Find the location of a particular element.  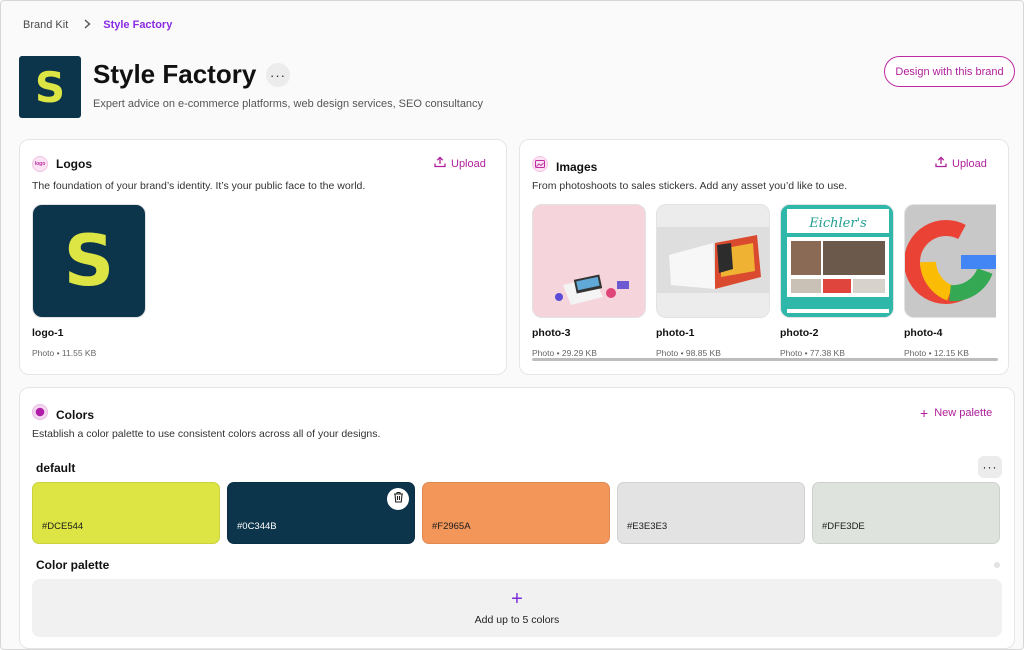

swatch-hex-label: #DFE3DE is located at coordinates (843, 526).